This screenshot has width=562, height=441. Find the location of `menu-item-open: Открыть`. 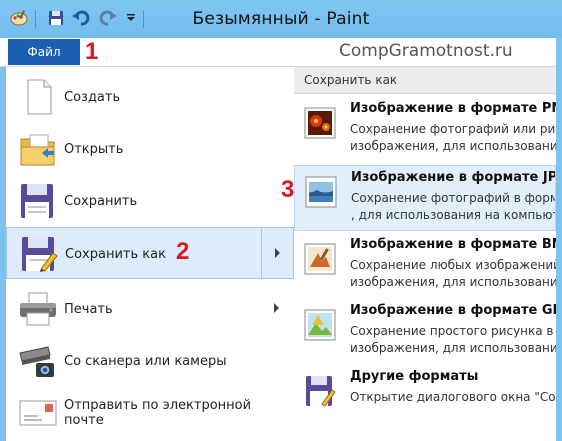

menu-item-open: Открыть is located at coordinates (150, 149).